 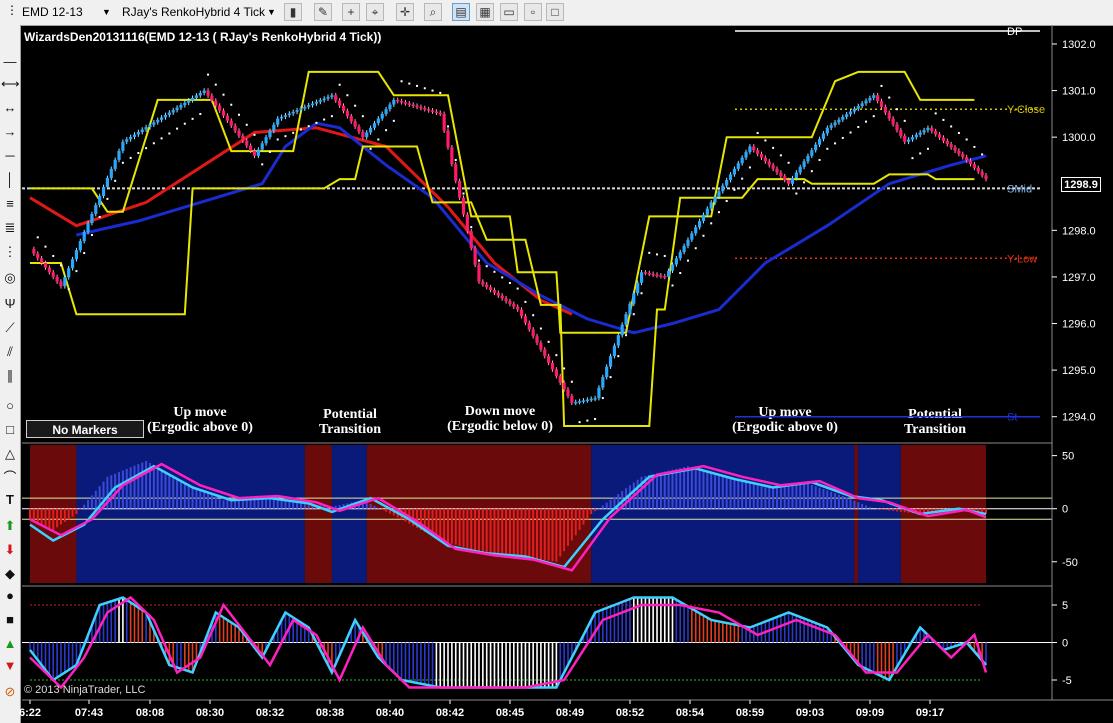 I want to click on x-tick-label: 09:03, so click(x=810, y=713).